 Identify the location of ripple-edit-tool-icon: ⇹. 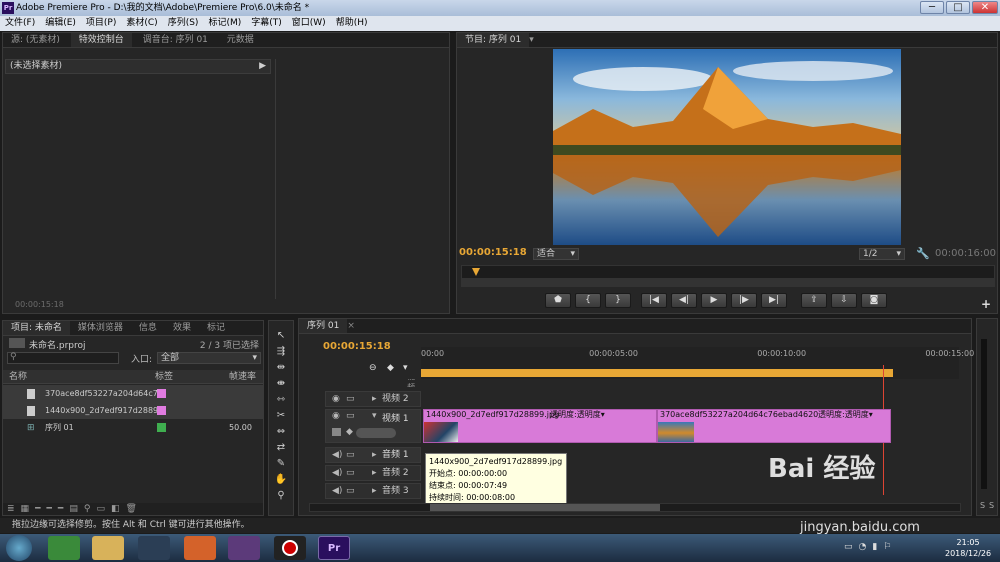
(281, 367).